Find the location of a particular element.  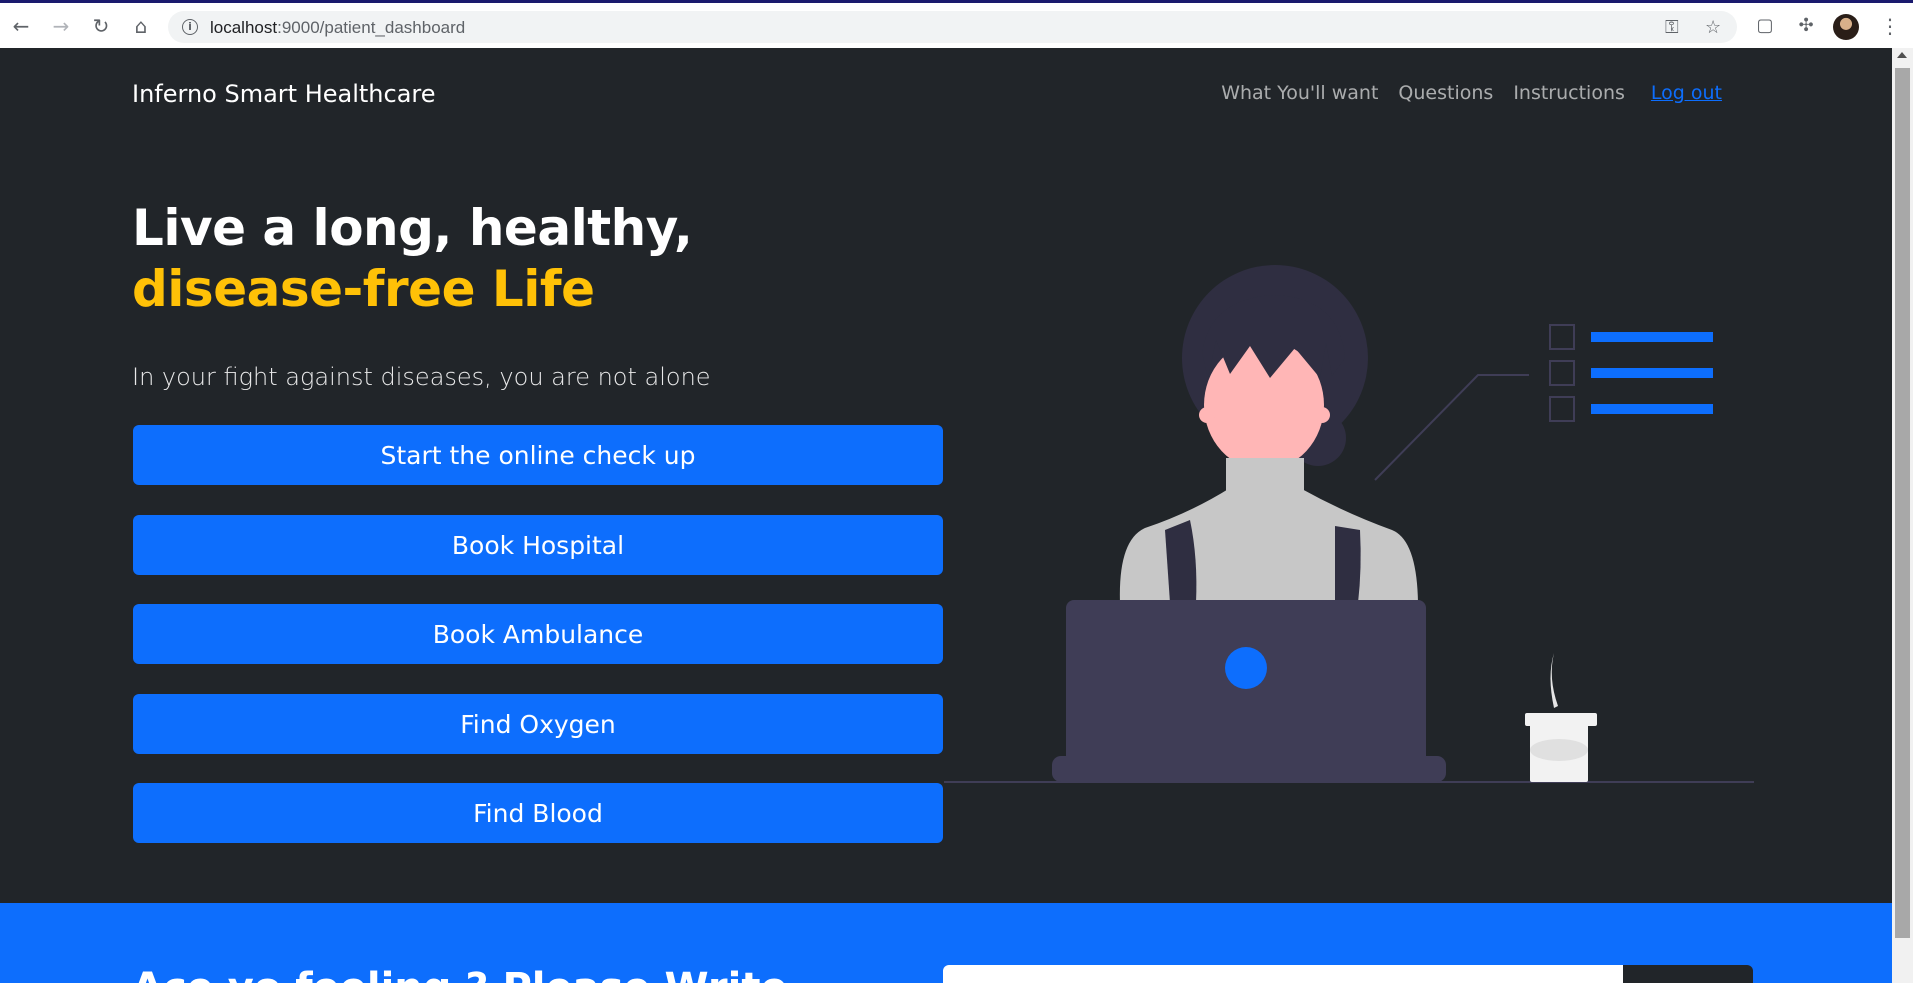

scroll-up-arrow-icon is located at coordinates (1902, 55).